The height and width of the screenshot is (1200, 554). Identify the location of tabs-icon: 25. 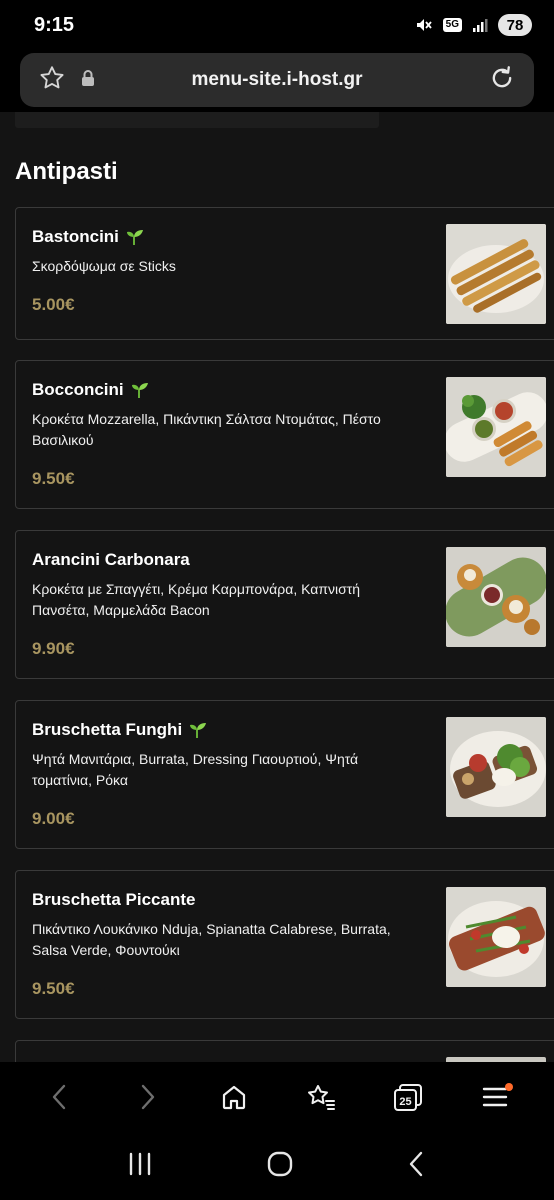
(408, 1097).